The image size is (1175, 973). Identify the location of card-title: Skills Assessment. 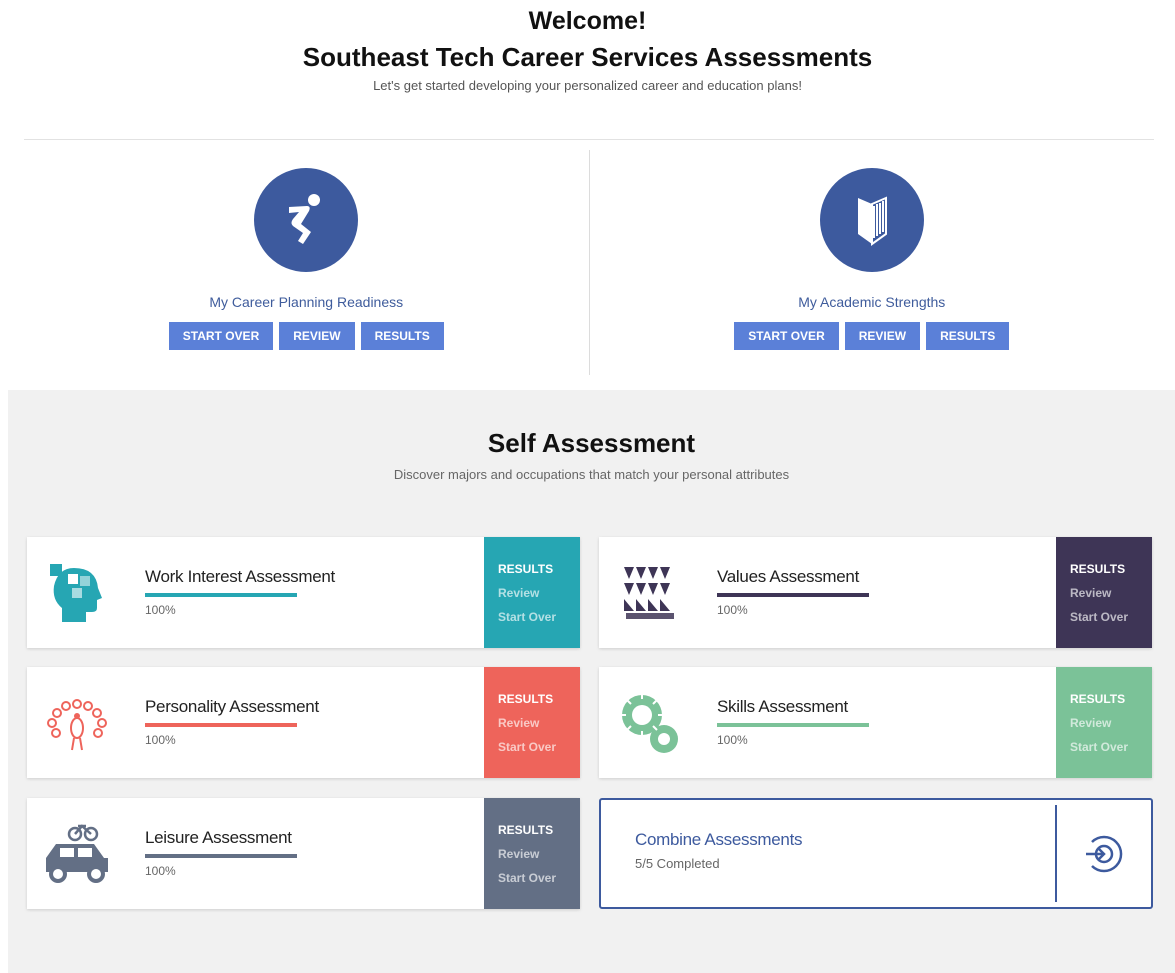
(886, 707).